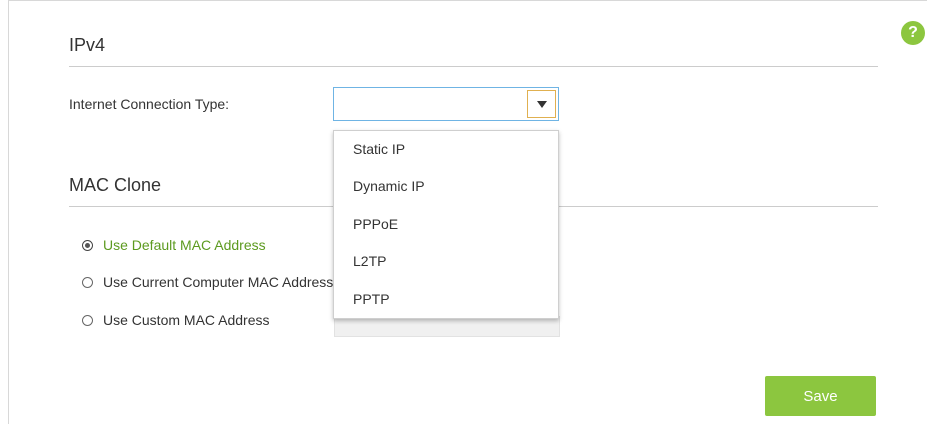 This screenshot has width=927, height=424. Describe the element at coordinates (473, 66) in the screenshot. I see `ipv4-divider` at that location.